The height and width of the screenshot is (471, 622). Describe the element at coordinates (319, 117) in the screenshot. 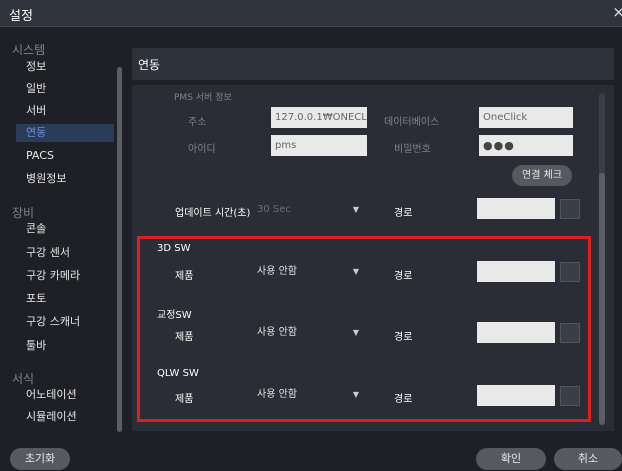

I see `address-input: 127.0.0.1₩ONECLICK` at that location.